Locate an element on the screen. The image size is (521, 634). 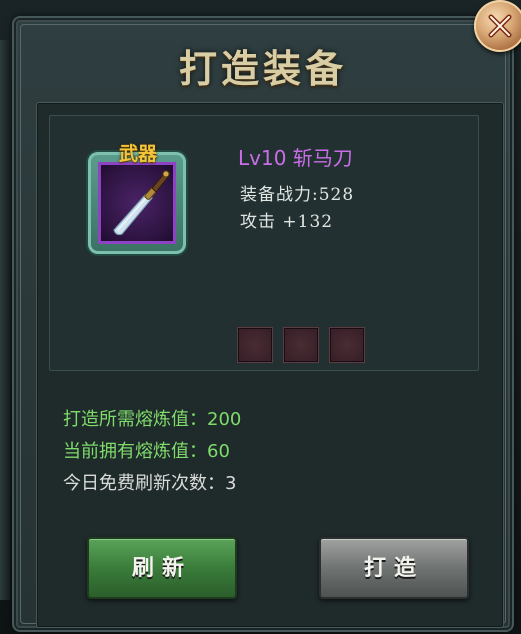
item-name: Lv10 斩马刀 is located at coordinates (295, 158).